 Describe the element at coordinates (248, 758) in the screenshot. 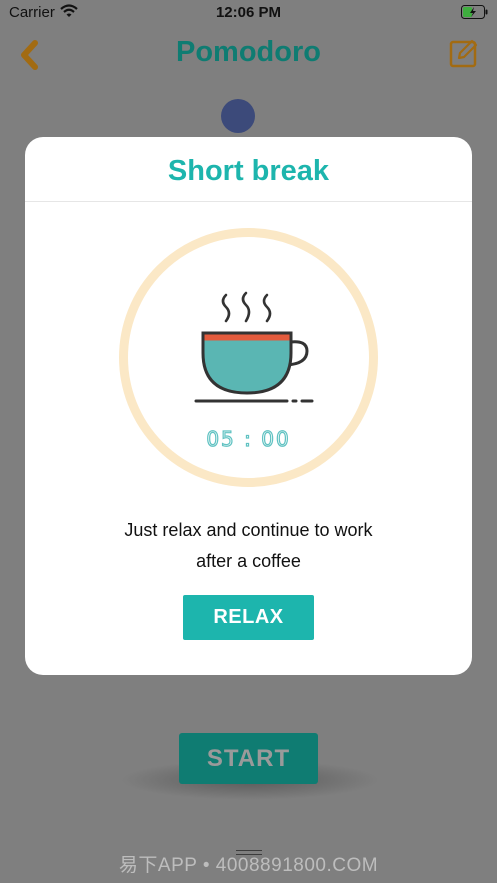

I see `start-button: START` at that location.